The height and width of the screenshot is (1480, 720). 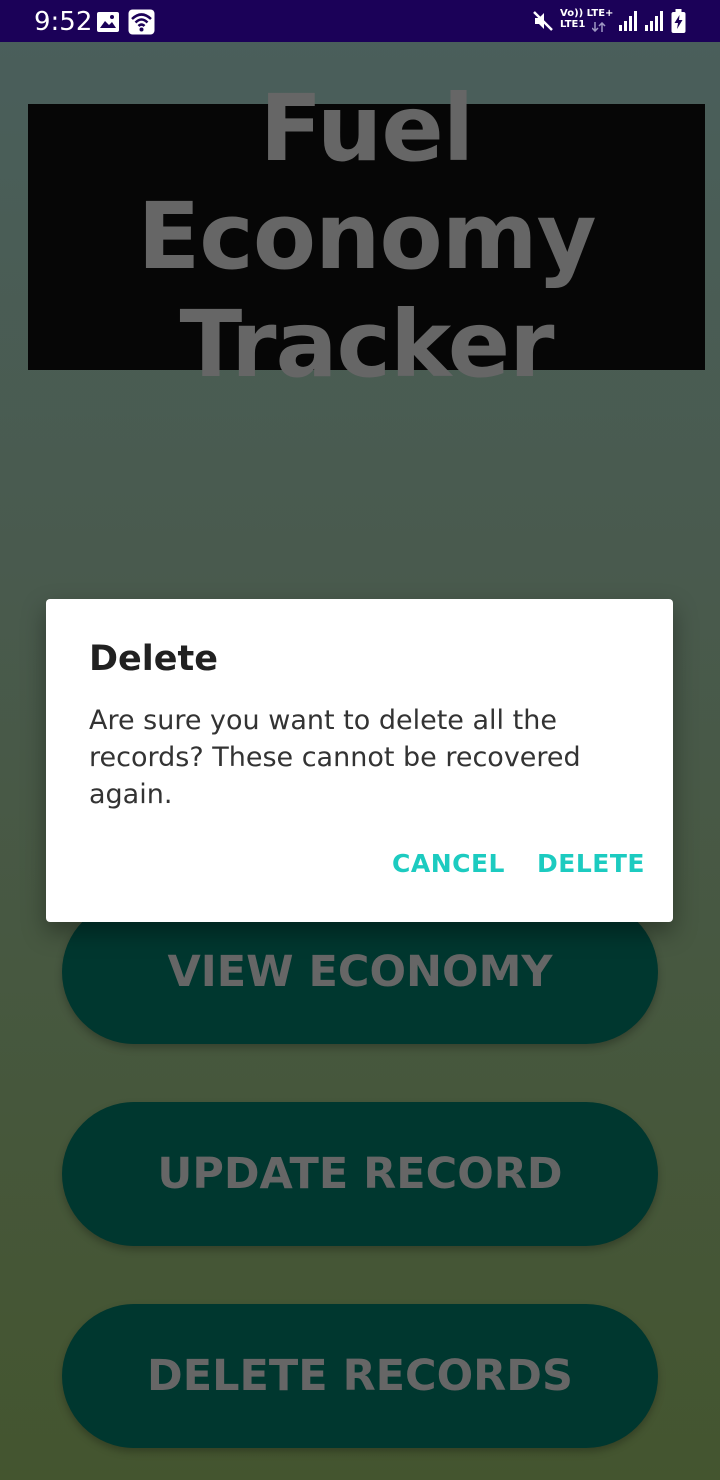 What do you see at coordinates (360, 1174) in the screenshot?
I see `update-record-button: UPDATE RECORD` at bounding box center [360, 1174].